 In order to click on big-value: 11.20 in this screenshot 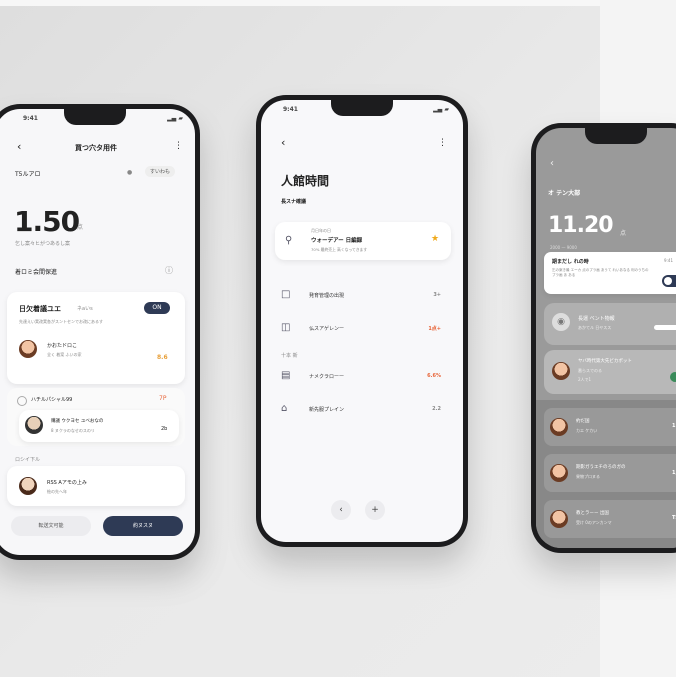, I will do `click(581, 225)`.